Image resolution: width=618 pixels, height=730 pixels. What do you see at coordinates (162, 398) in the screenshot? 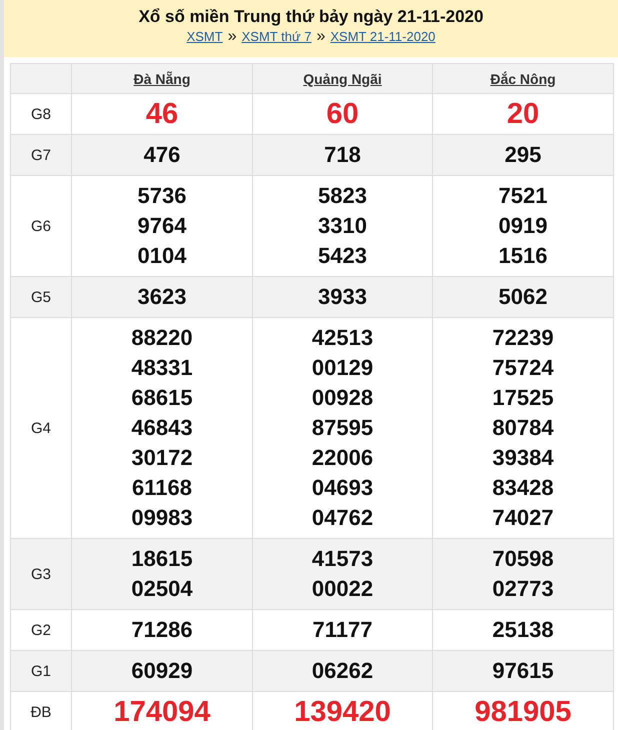
I see `result-number: 68615` at bounding box center [162, 398].